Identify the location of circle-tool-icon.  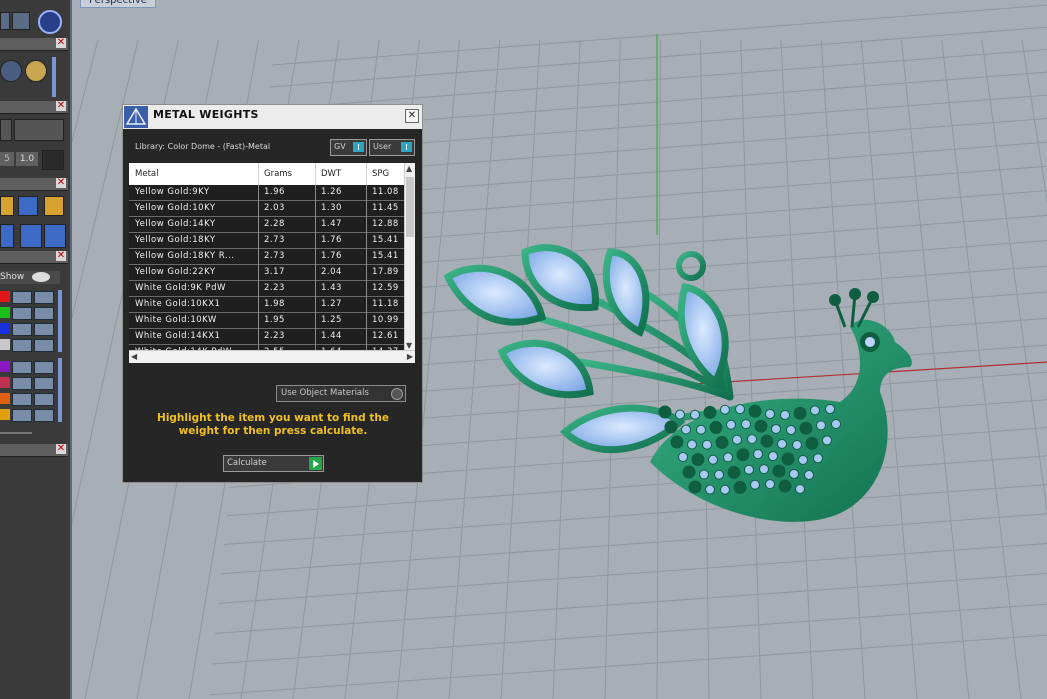
(50, 22).